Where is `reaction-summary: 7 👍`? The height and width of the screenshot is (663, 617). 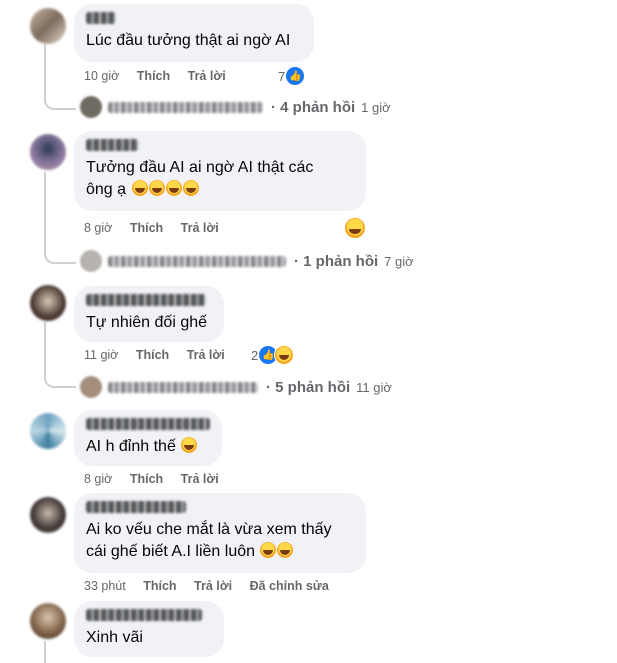
reaction-summary: 7 👍 is located at coordinates (292, 76).